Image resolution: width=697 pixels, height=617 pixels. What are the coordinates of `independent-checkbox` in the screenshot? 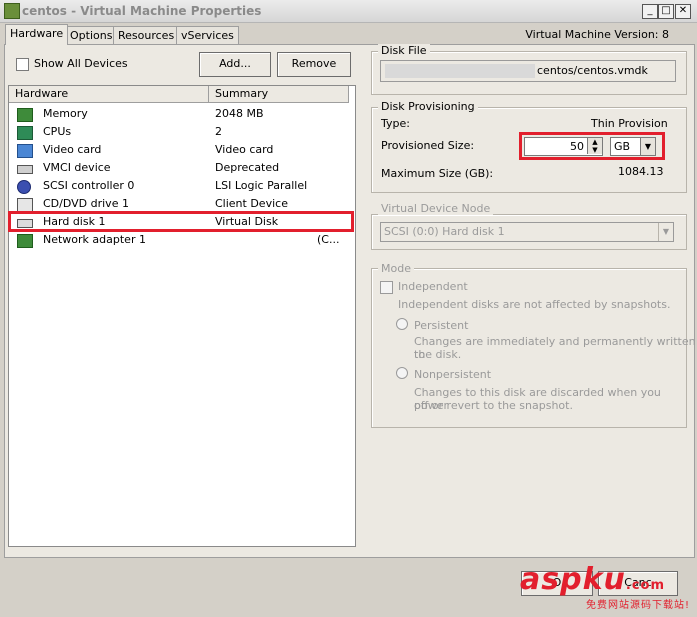 It's located at (386, 287).